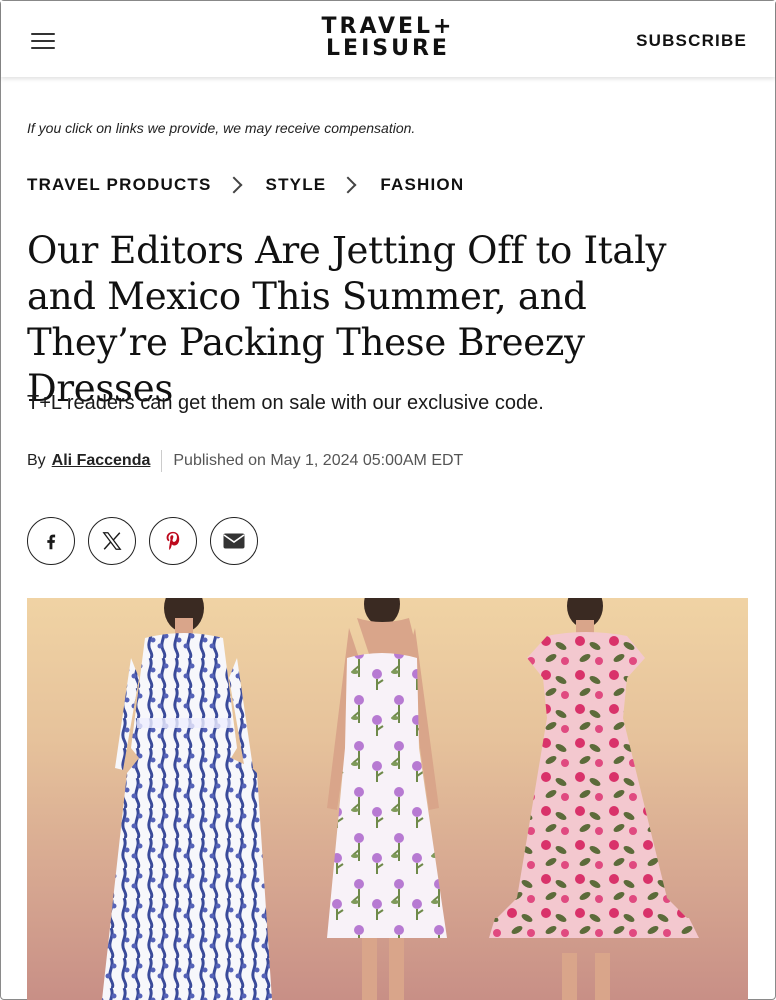 This screenshot has width=776, height=1000. I want to click on share-facebook-button, so click(51, 541).